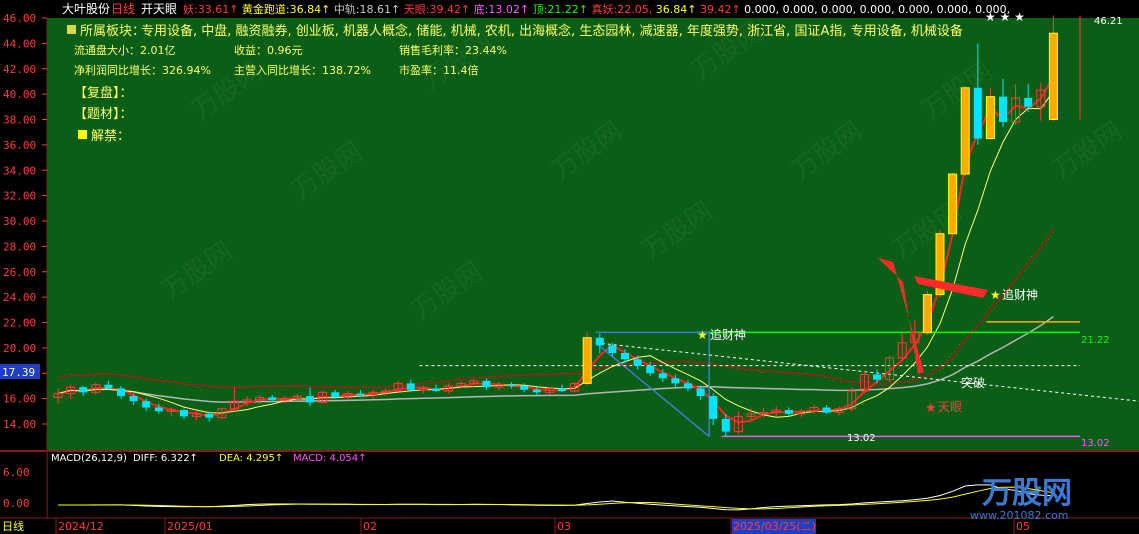 This screenshot has height=534, width=1139. What do you see at coordinates (18, 372) in the screenshot?
I see `current-price: 17.39` at bounding box center [18, 372].